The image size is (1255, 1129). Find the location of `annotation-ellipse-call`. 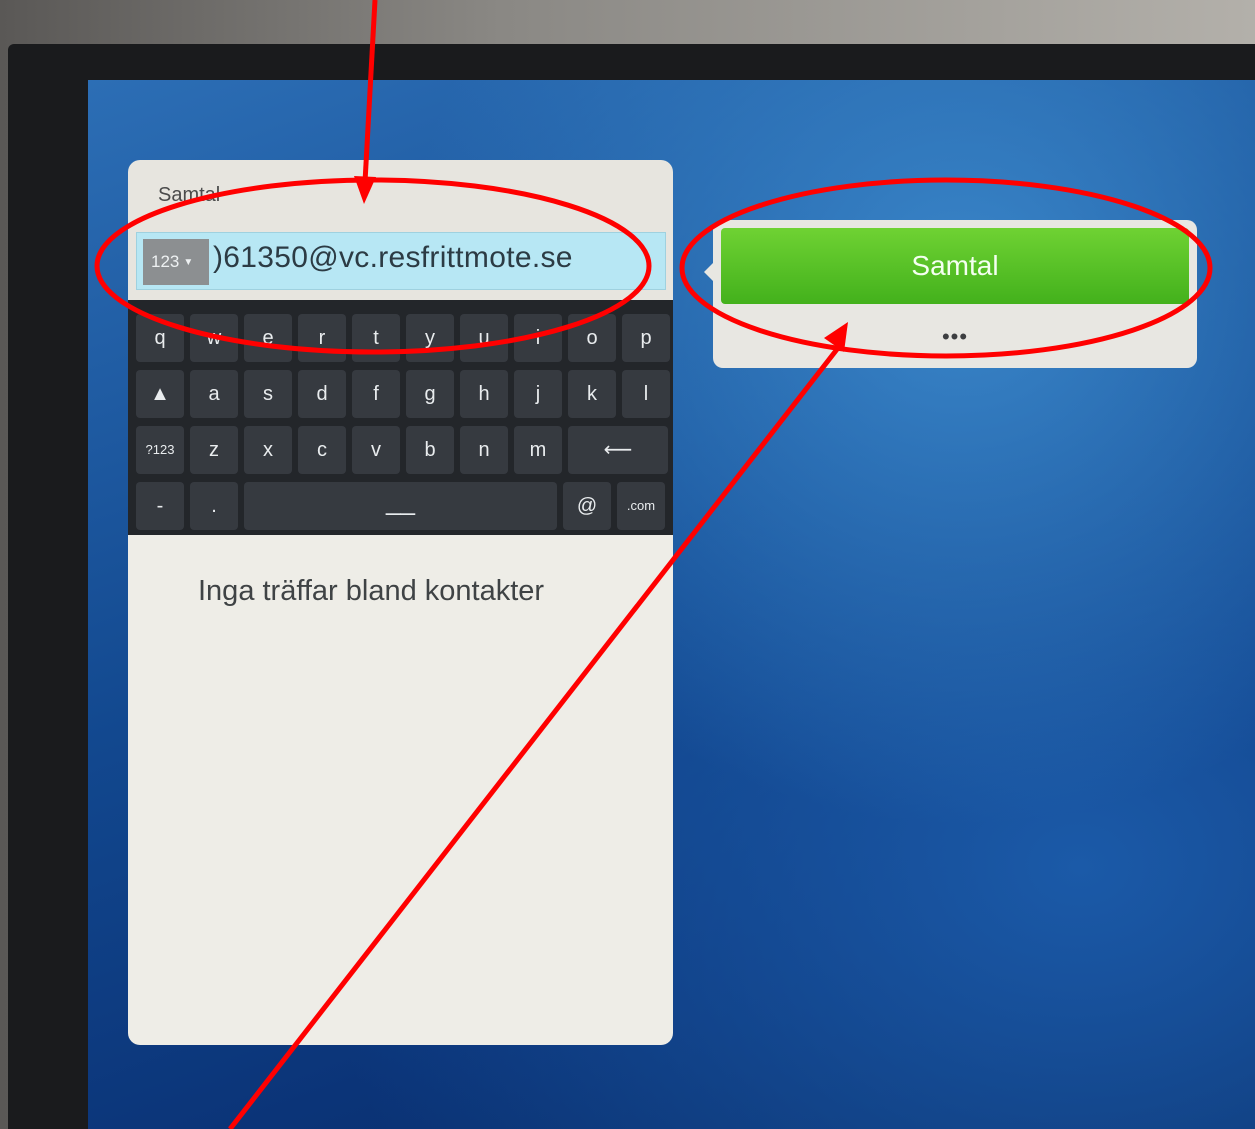

annotation-ellipse-call is located at coordinates (946, 268).